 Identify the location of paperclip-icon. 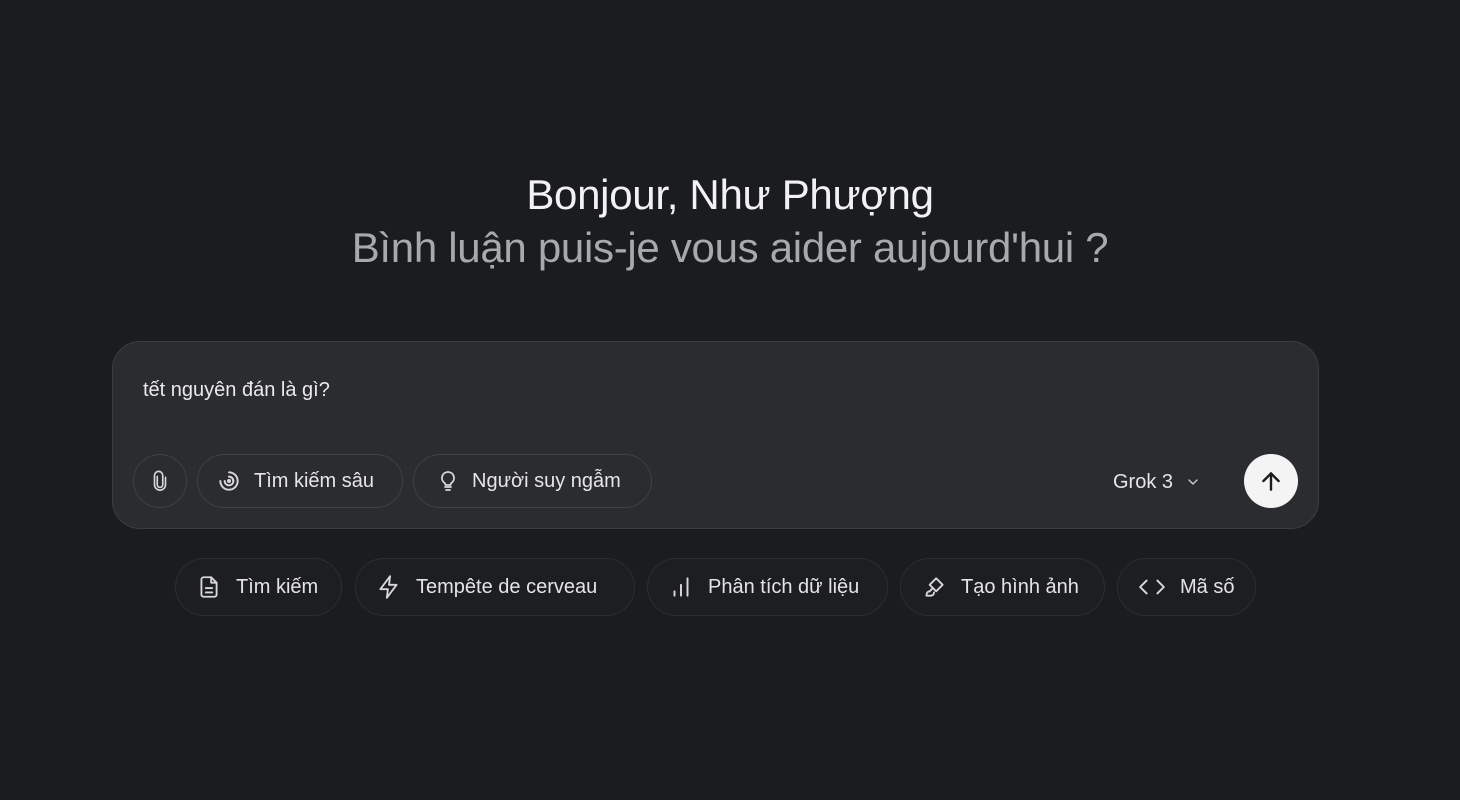
(160, 480).